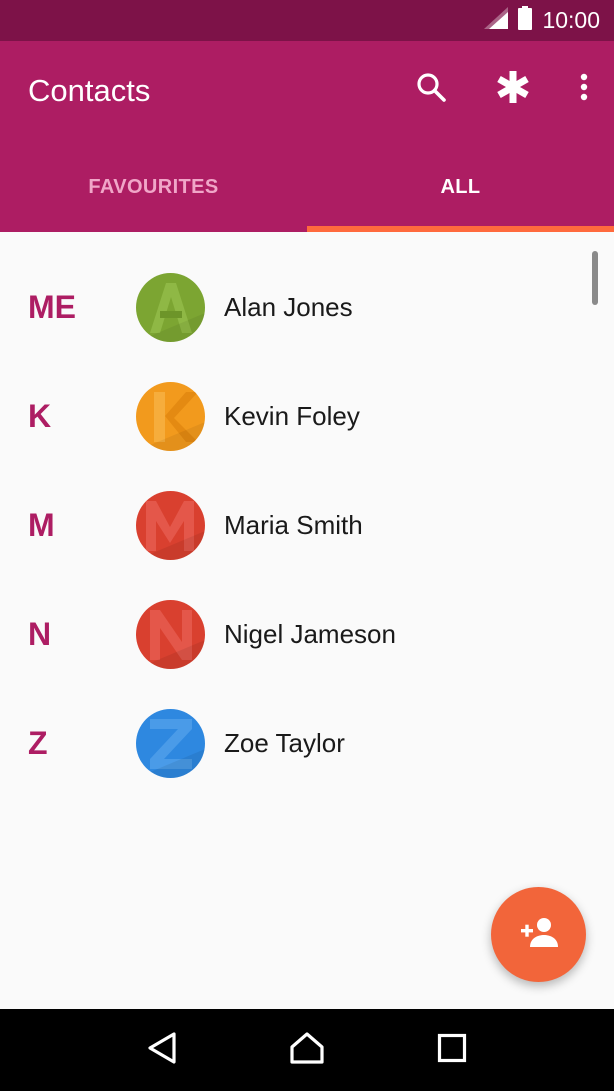 The image size is (614, 1091). What do you see at coordinates (293, 525) in the screenshot?
I see `contact-name: Maria Smith` at bounding box center [293, 525].